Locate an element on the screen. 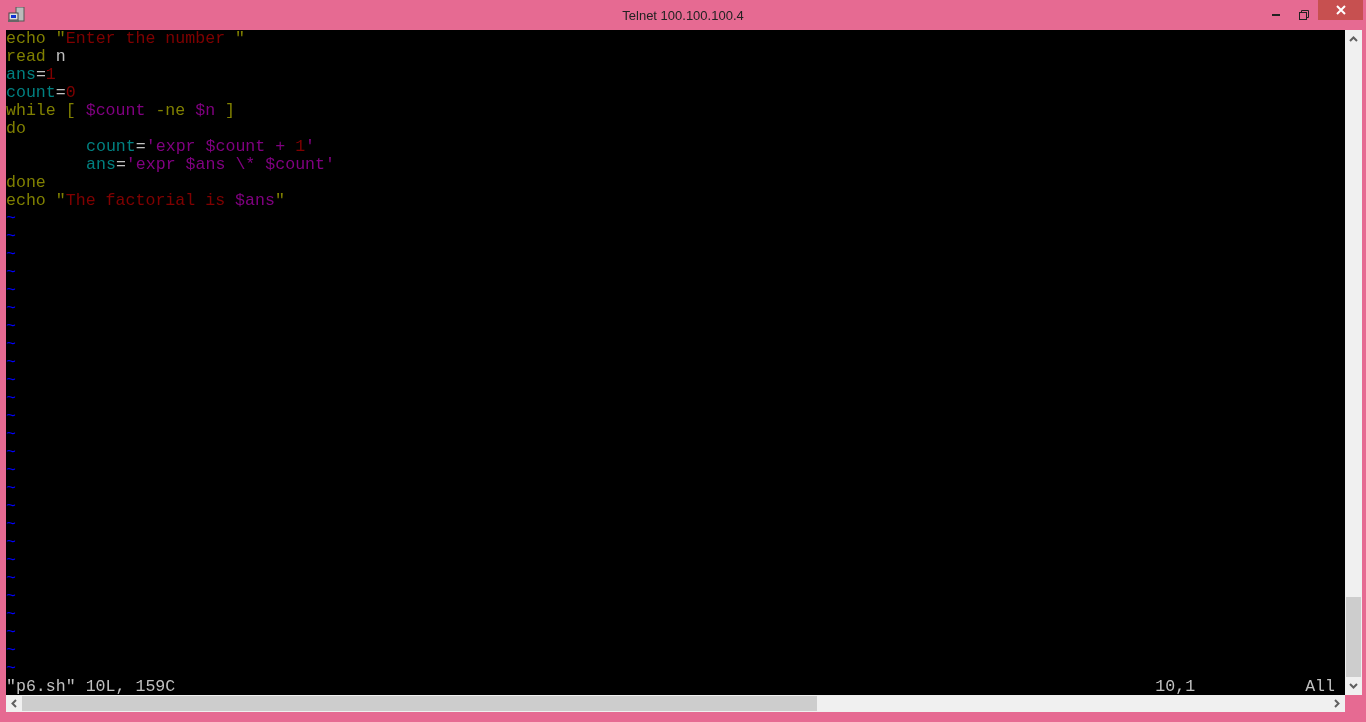  code-line: echo "The factorial is $ans" is located at coordinates (145, 201).